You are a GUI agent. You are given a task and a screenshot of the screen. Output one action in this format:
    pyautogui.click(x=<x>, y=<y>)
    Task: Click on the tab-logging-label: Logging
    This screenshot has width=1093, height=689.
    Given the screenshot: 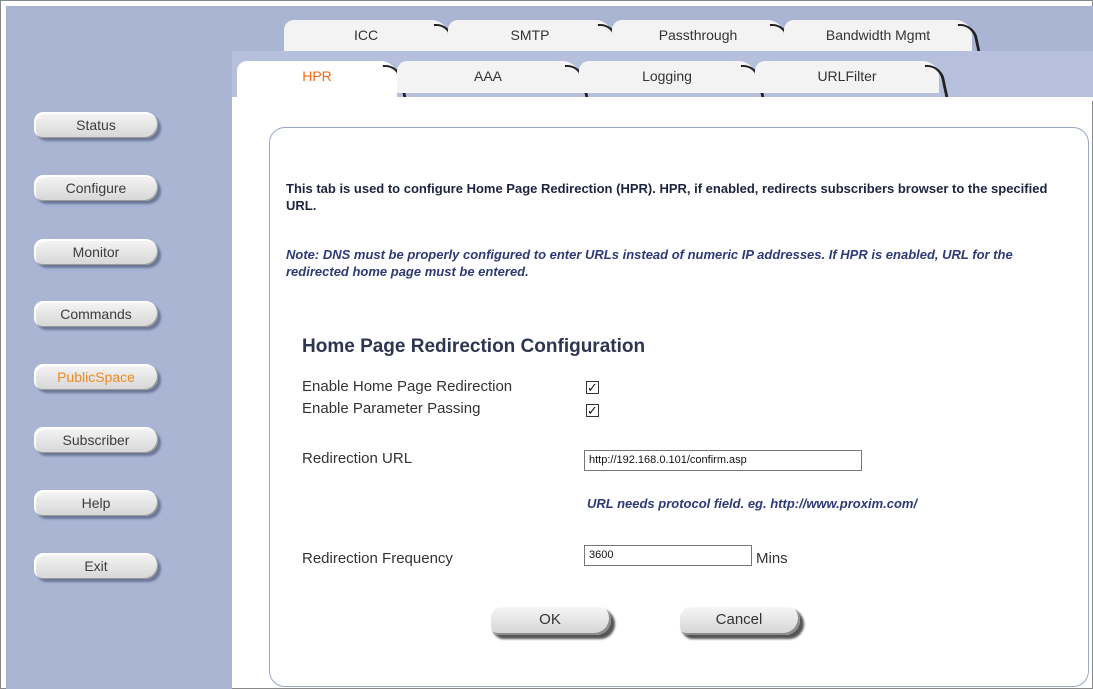 What is the action you would take?
    pyautogui.click(x=667, y=76)
    